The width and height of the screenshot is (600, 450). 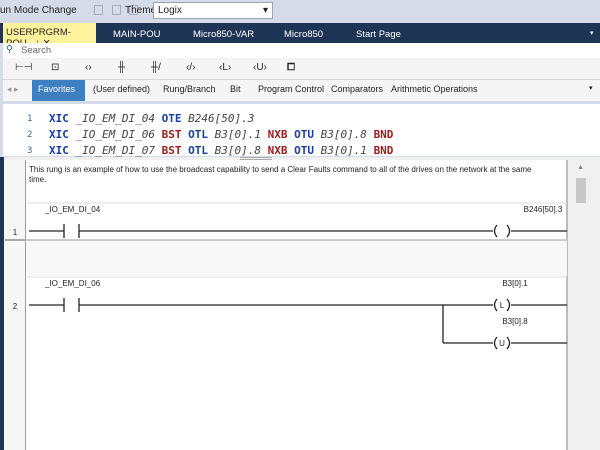 What do you see at coordinates (72, 209) in the screenshot?
I see `contact-tag-label: _IO_EM_DI_04` at bounding box center [72, 209].